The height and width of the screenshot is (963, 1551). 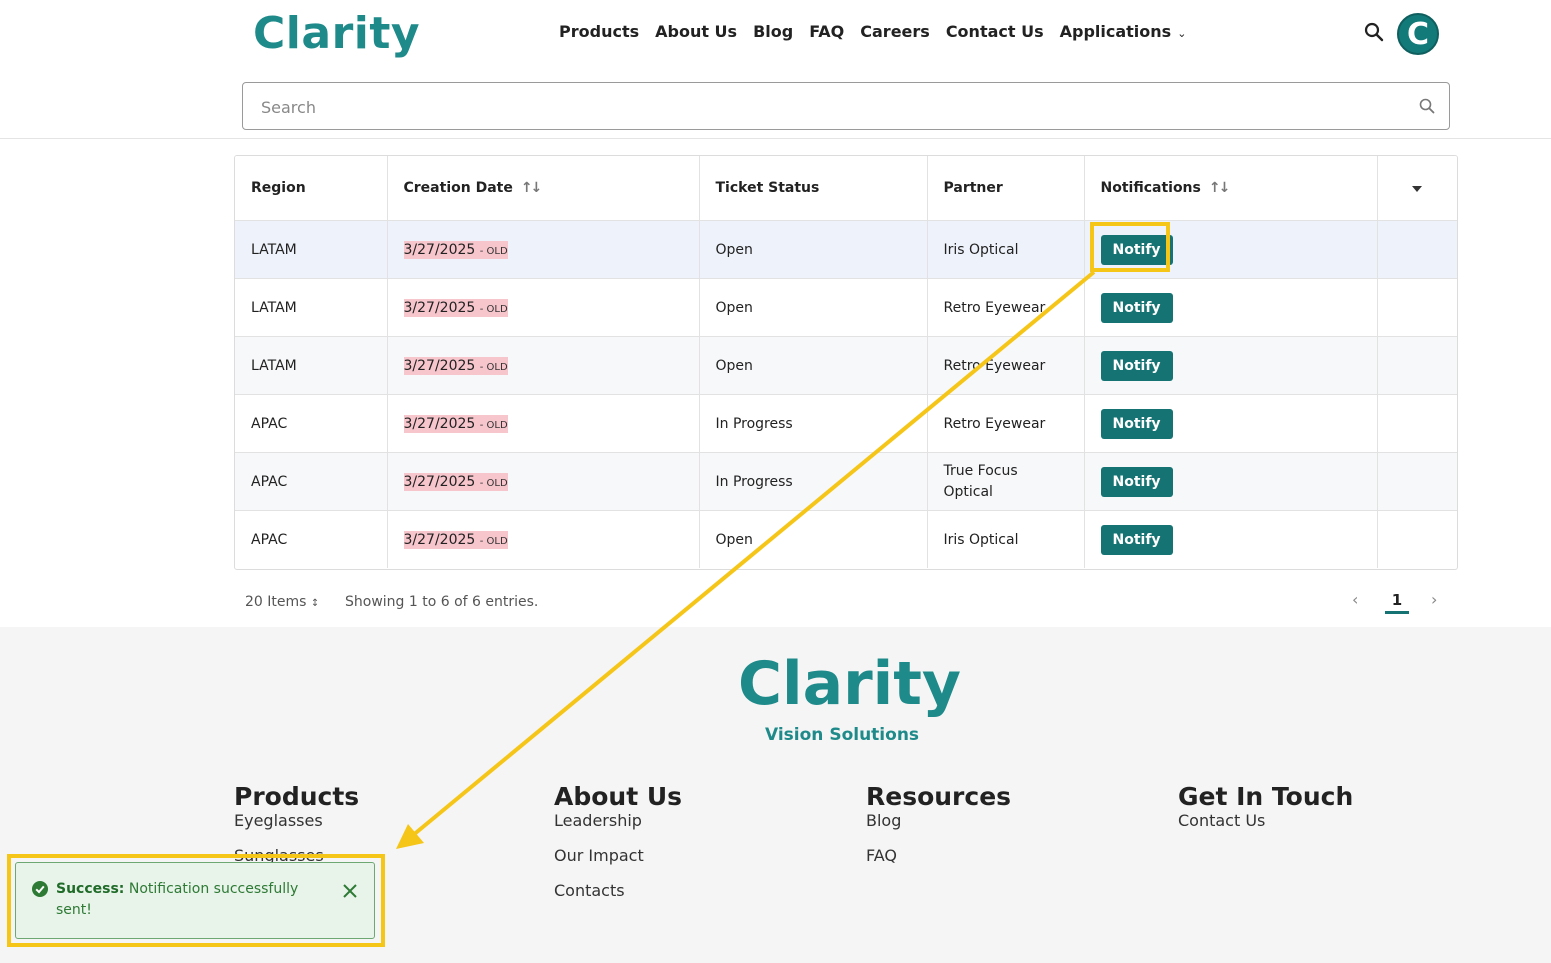 I want to click on col-region-label: Region, so click(x=278, y=188).